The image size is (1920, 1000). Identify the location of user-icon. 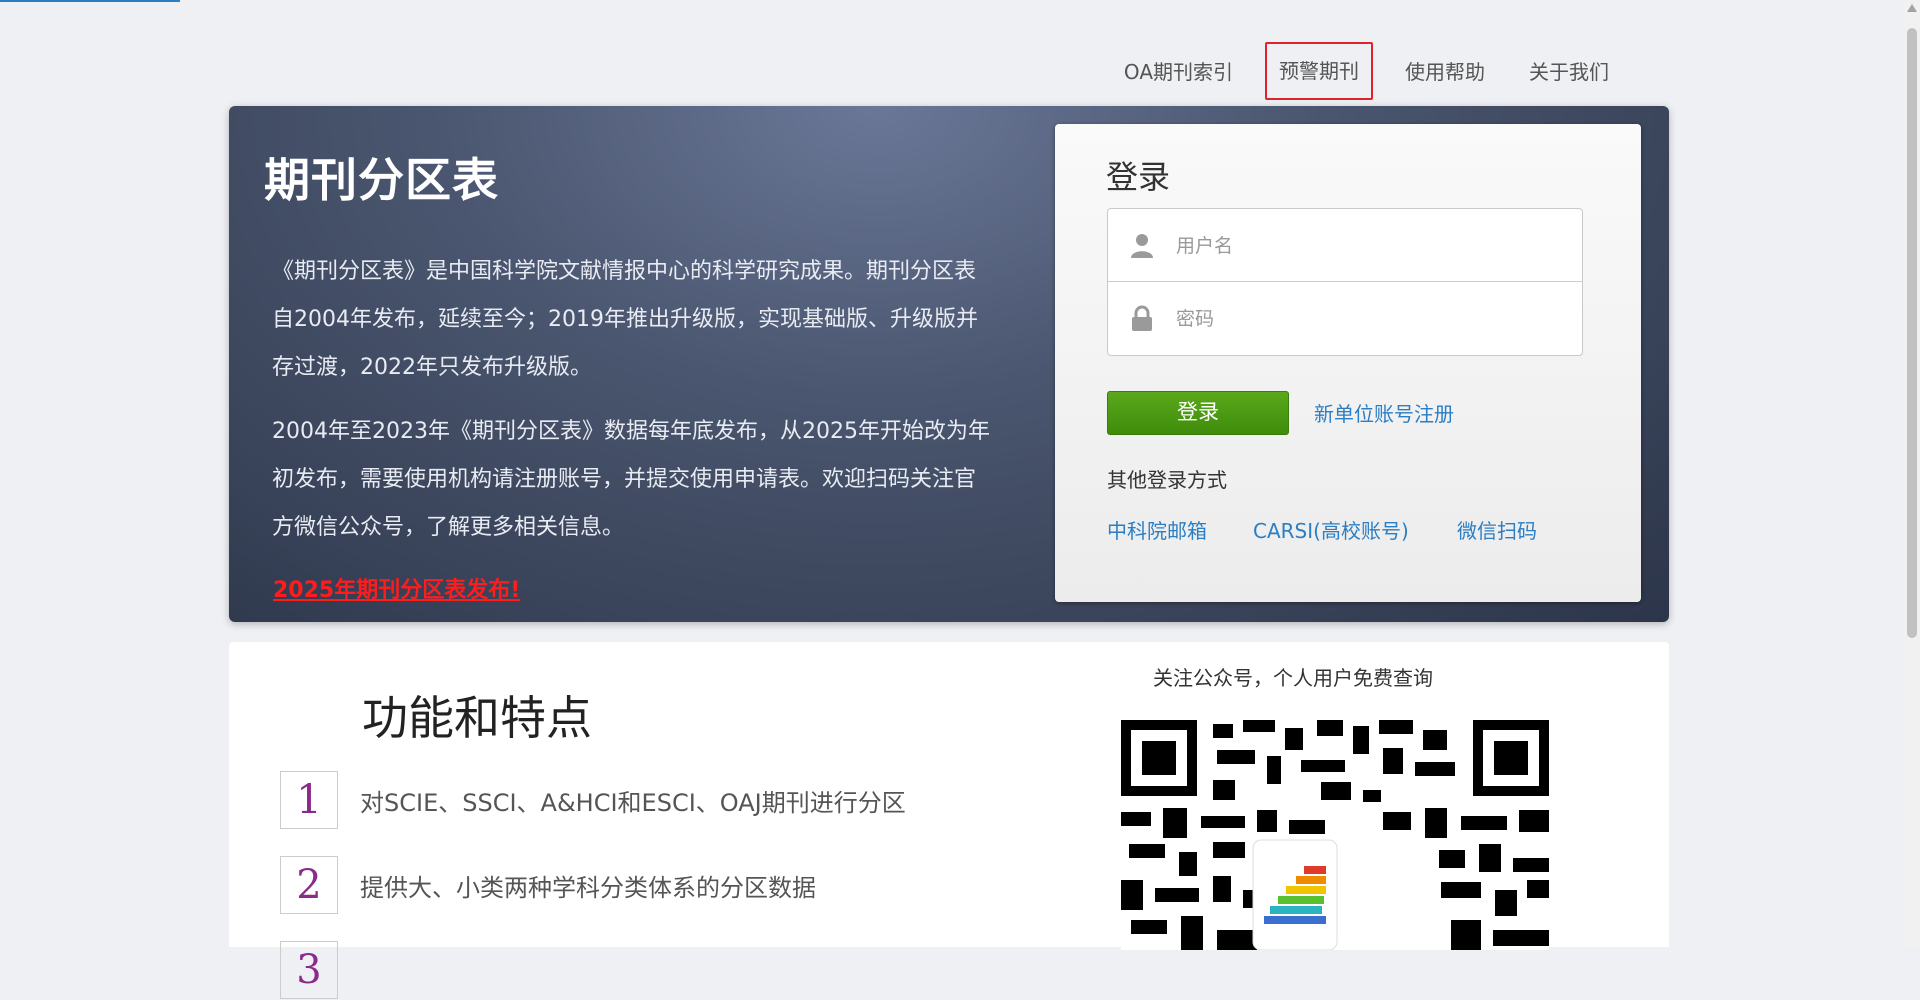
(1142, 246).